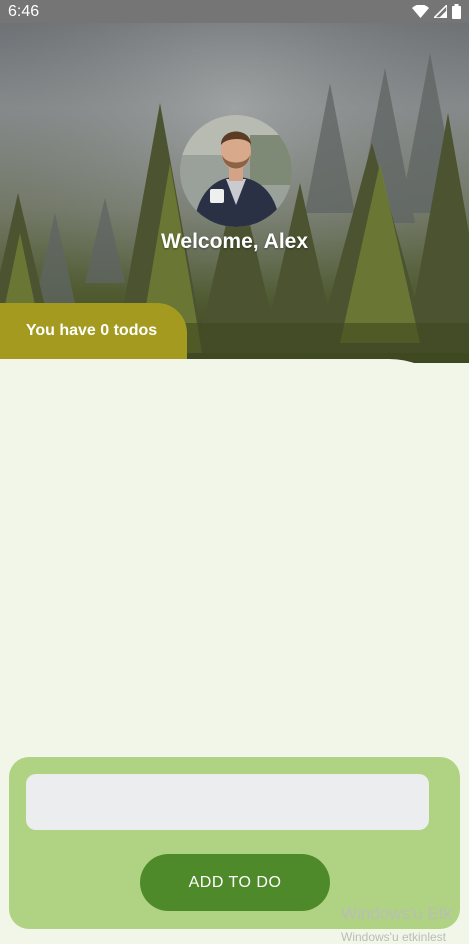  I want to click on wifi-icon, so click(420, 11).